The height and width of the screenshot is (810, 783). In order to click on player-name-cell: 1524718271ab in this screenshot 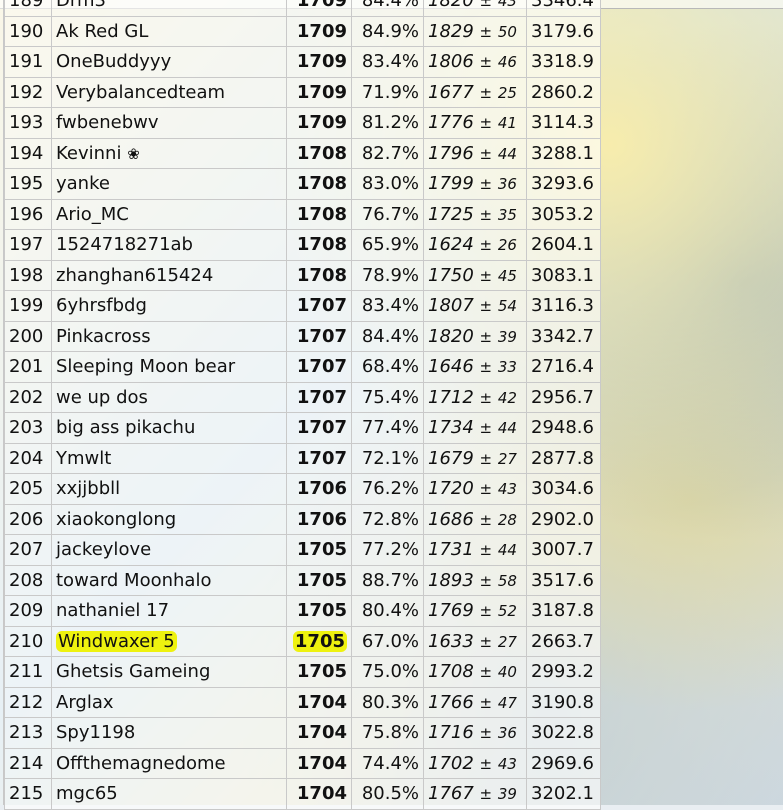, I will do `click(169, 245)`.